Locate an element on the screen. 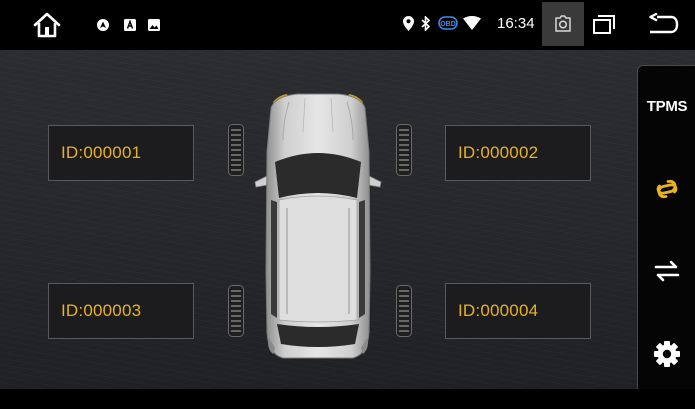 Image resolution: width=695 pixels, height=409 pixels. sensor-id-label: ID:000004 is located at coordinates (498, 310).